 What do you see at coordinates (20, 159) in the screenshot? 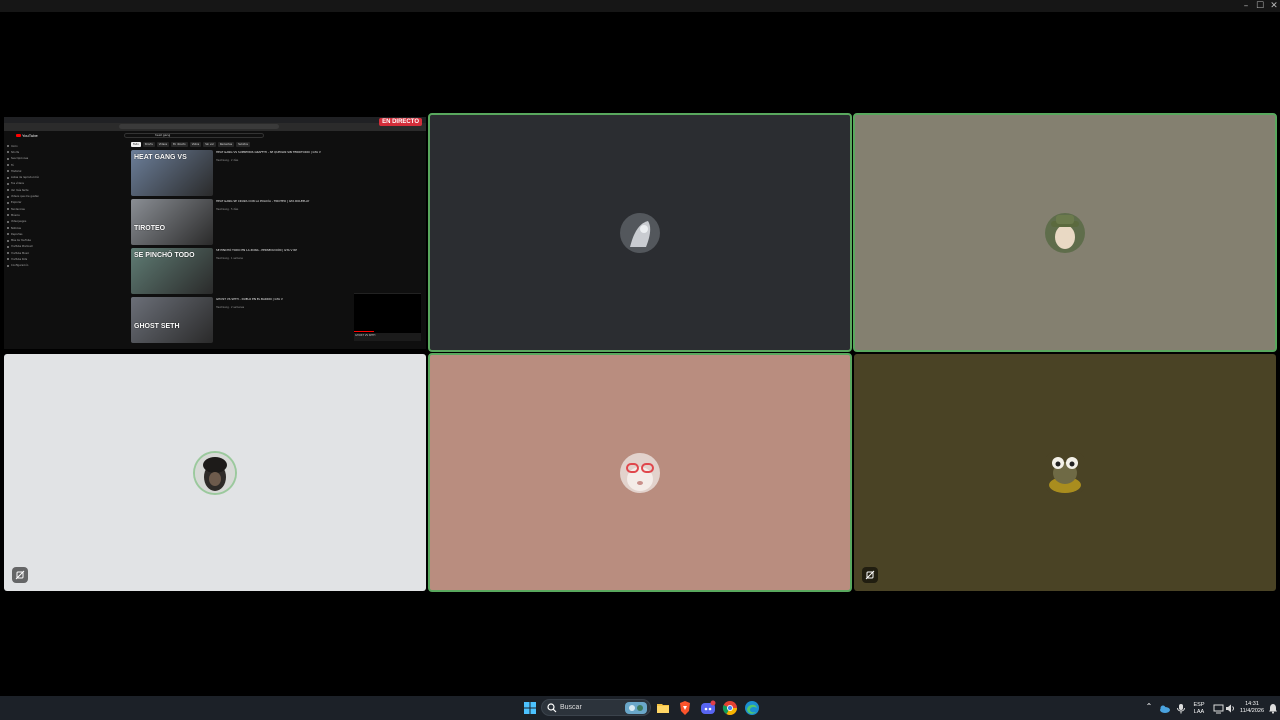
I see `sidebar-item-label: Suscripciones` at bounding box center [20, 159].